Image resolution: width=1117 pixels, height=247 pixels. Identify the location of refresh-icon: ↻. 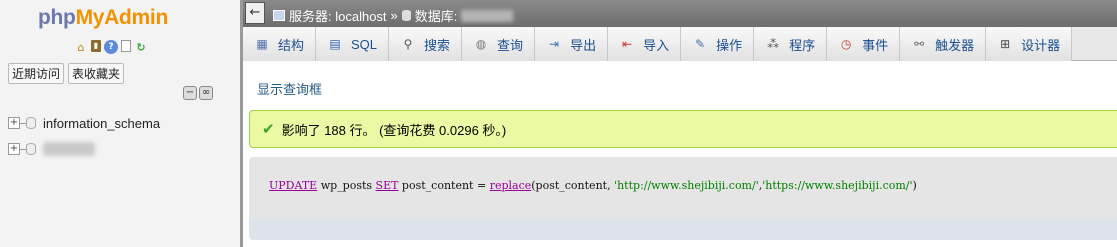
(141, 47).